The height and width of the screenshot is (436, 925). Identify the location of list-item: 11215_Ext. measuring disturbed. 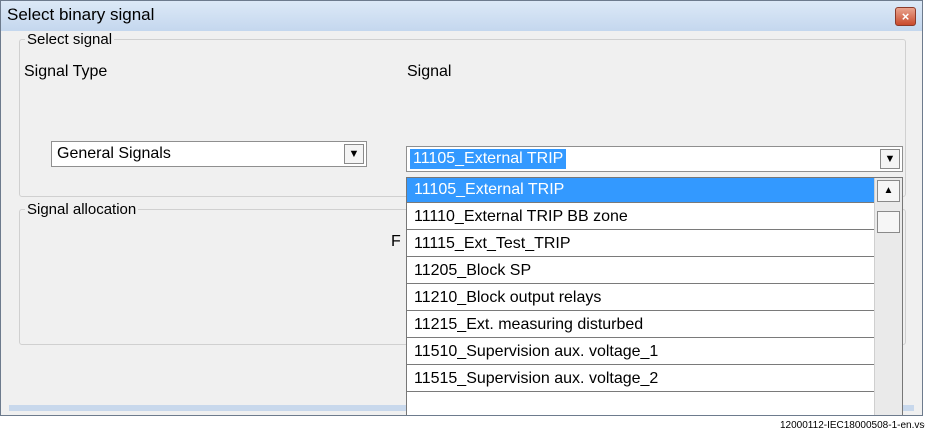
(640, 325).